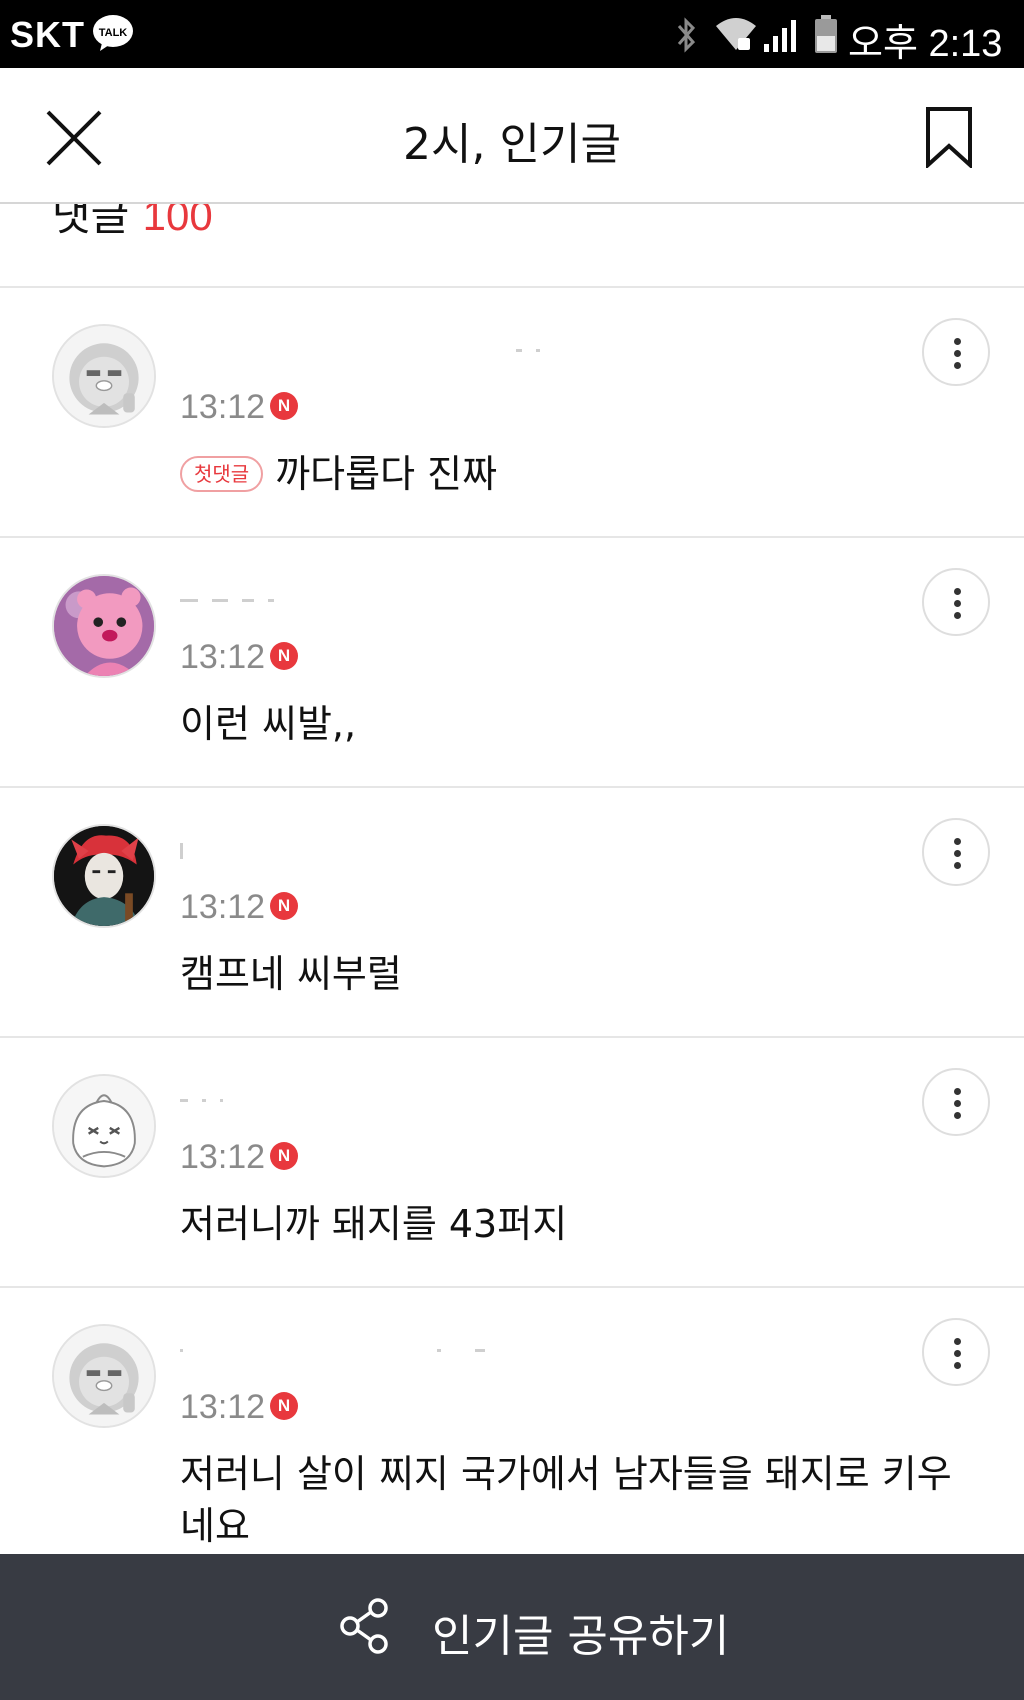 This screenshot has width=1024, height=1700. What do you see at coordinates (826, 34) in the screenshot?
I see `battery-icon` at bounding box center [826, 34].